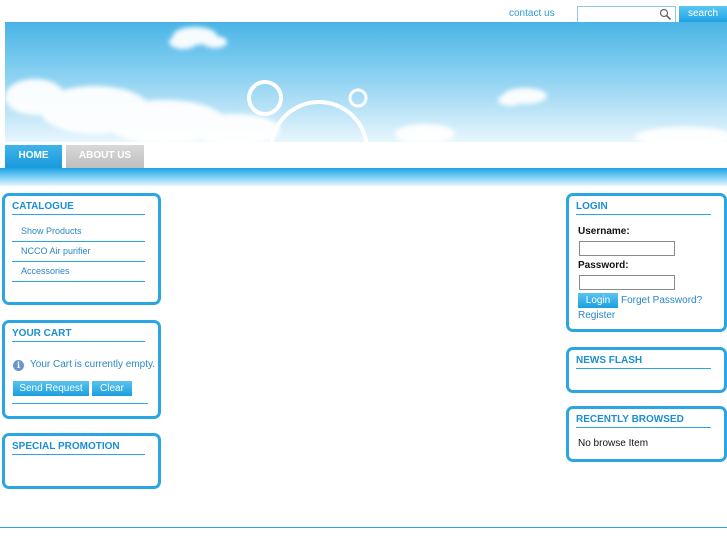 This screenshot has width=727, height=545. I want to click on recently-browsed-panel: RECENTLY BROWSED No browse Item, so click(646, 434).